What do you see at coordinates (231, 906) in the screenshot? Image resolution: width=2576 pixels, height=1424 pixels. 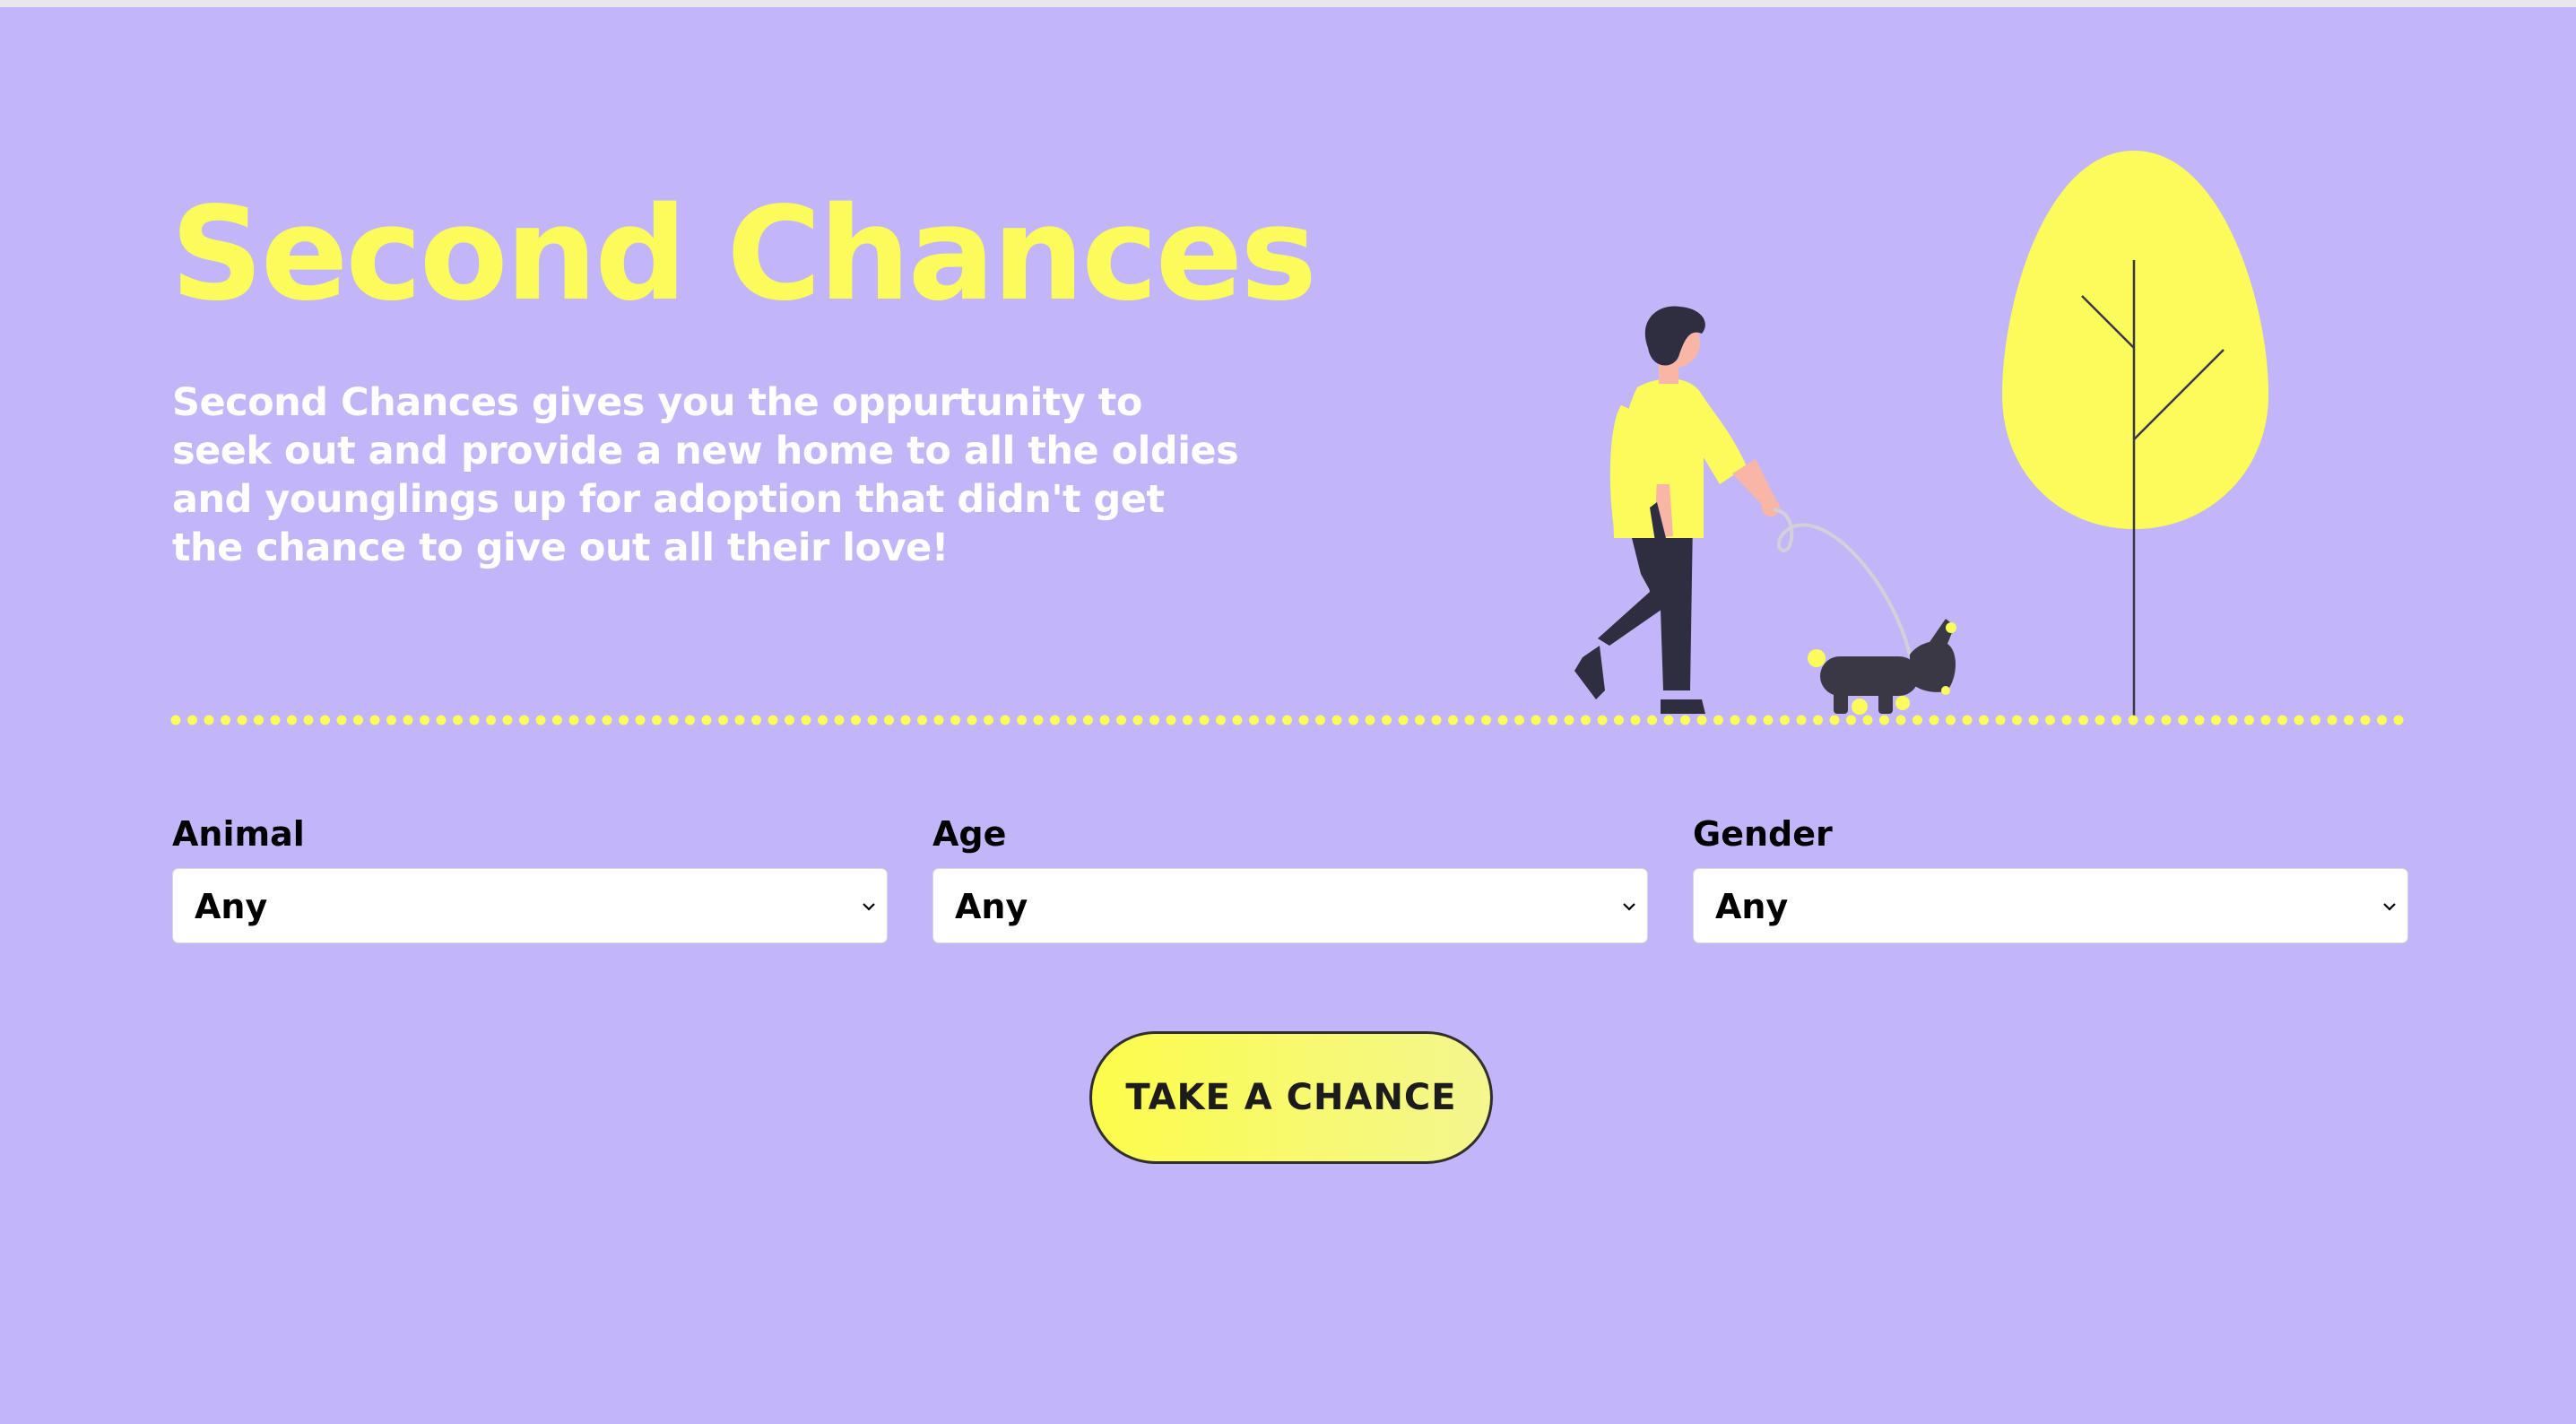 I see `animal-select-value: Any` at bounding box center [231, 906].